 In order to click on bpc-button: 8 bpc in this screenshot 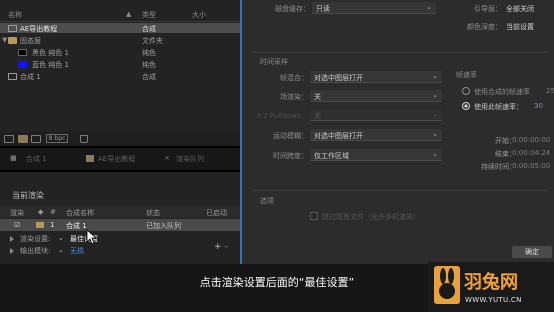, I will do `click(57, 138)`.